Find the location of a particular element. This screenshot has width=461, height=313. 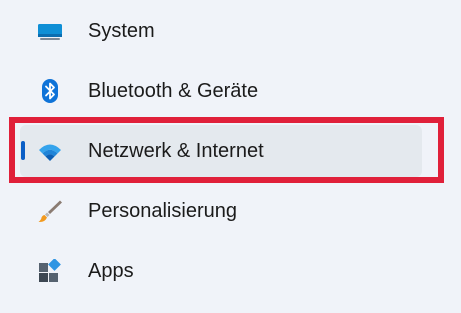

apps-icon is located at coordinates (50, 271).